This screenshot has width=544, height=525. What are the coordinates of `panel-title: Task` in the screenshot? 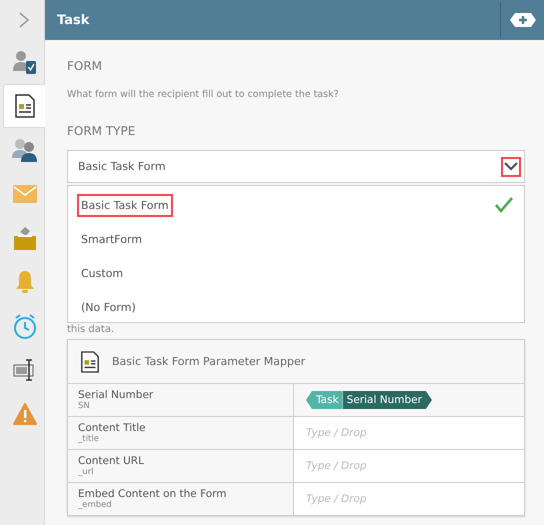 It's located at (73, 20).